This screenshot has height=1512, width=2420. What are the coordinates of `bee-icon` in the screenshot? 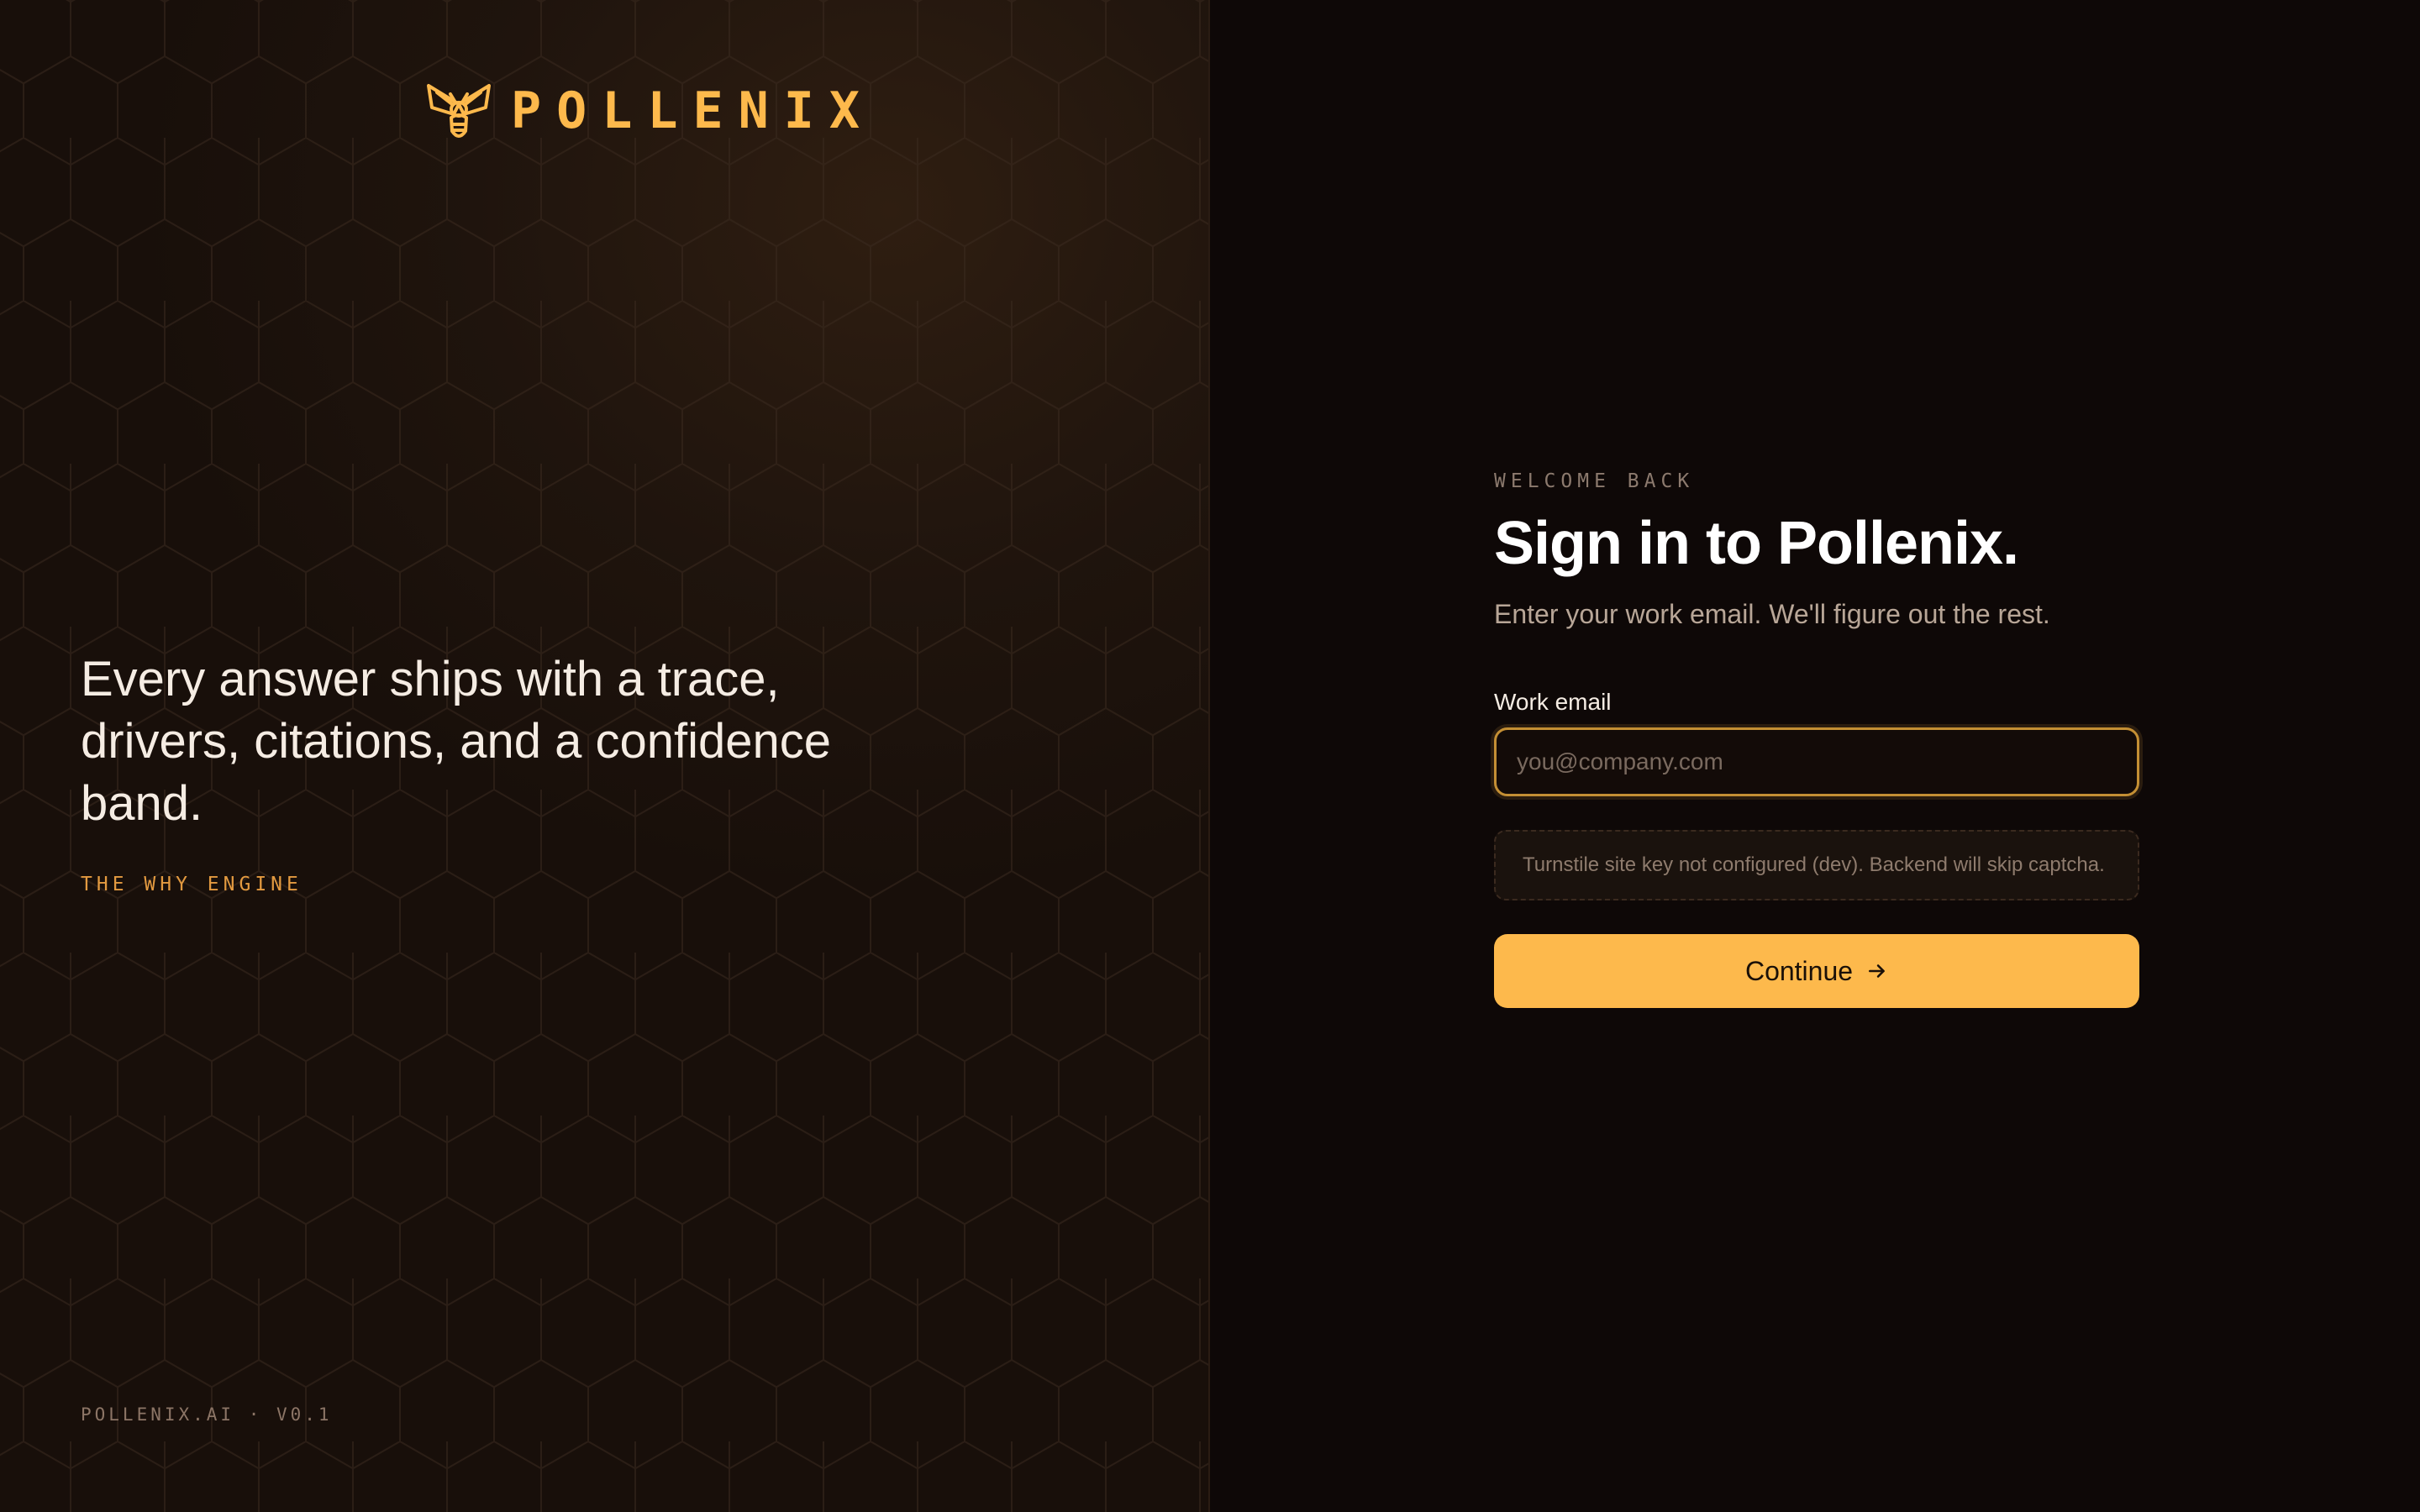 It's located at (459, 111).